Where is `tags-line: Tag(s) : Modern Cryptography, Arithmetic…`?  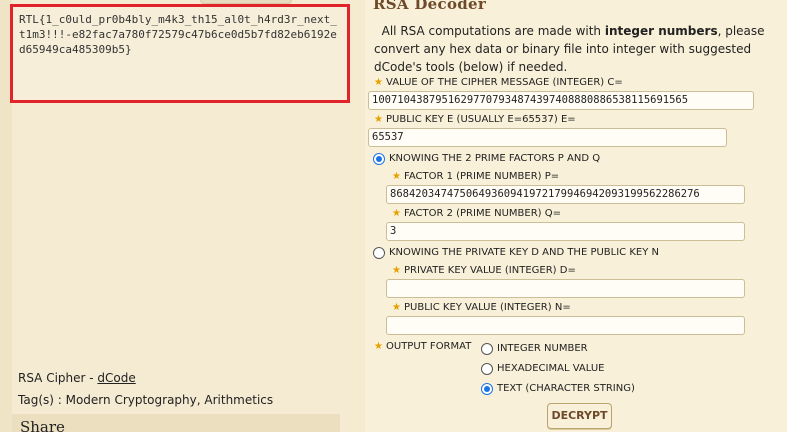
tags-line: Tag(s) : Modern Cryptography, Arithmetic… is located at coordinates (145, 400).